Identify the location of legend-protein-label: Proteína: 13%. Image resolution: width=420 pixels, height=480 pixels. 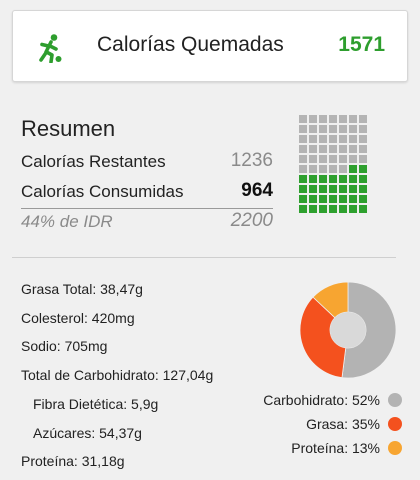
(335, 448).